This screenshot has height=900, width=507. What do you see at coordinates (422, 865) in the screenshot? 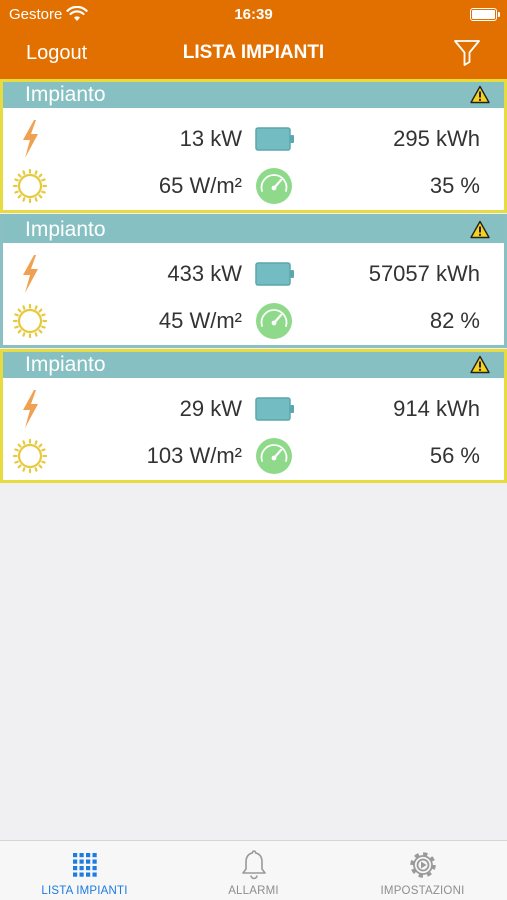
I see `gear-icon` at bounding box center [422, 865].